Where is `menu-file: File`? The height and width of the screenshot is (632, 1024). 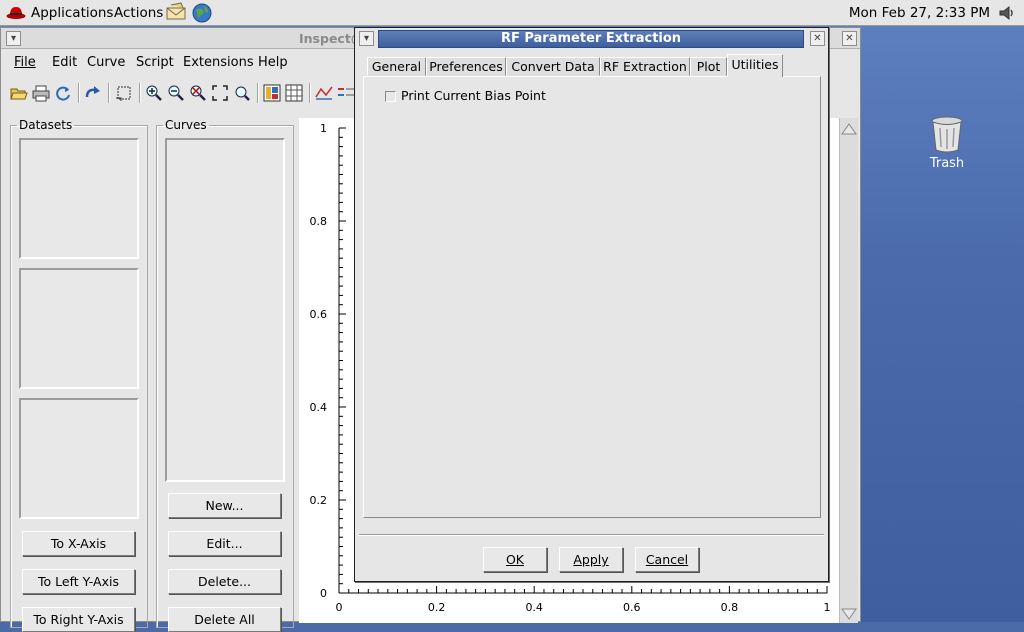
menu-file: File is located at coordinates (25, 62).